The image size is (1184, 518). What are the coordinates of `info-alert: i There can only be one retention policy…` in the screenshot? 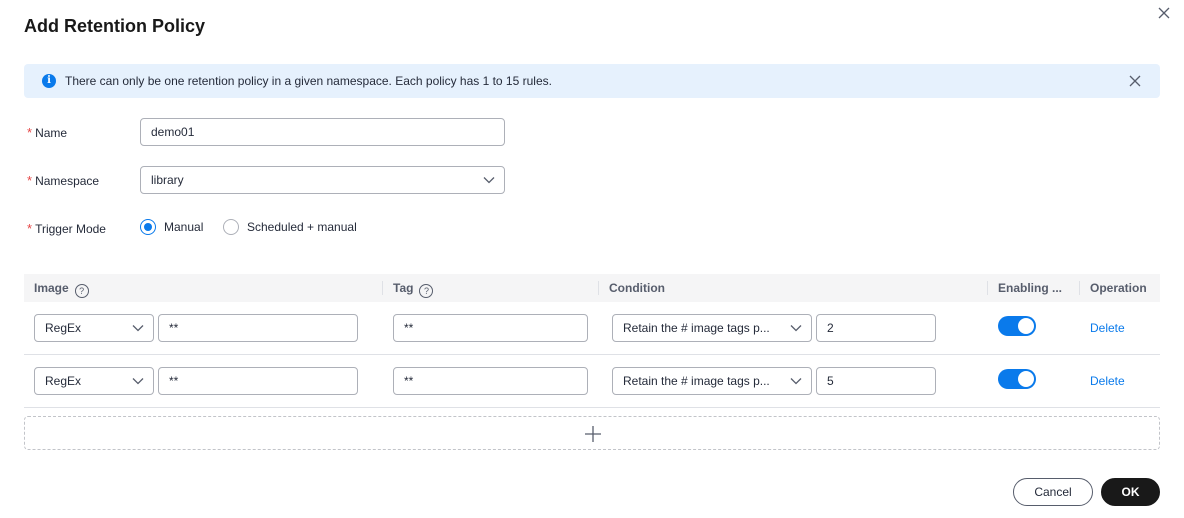 It's located at (592, 81).